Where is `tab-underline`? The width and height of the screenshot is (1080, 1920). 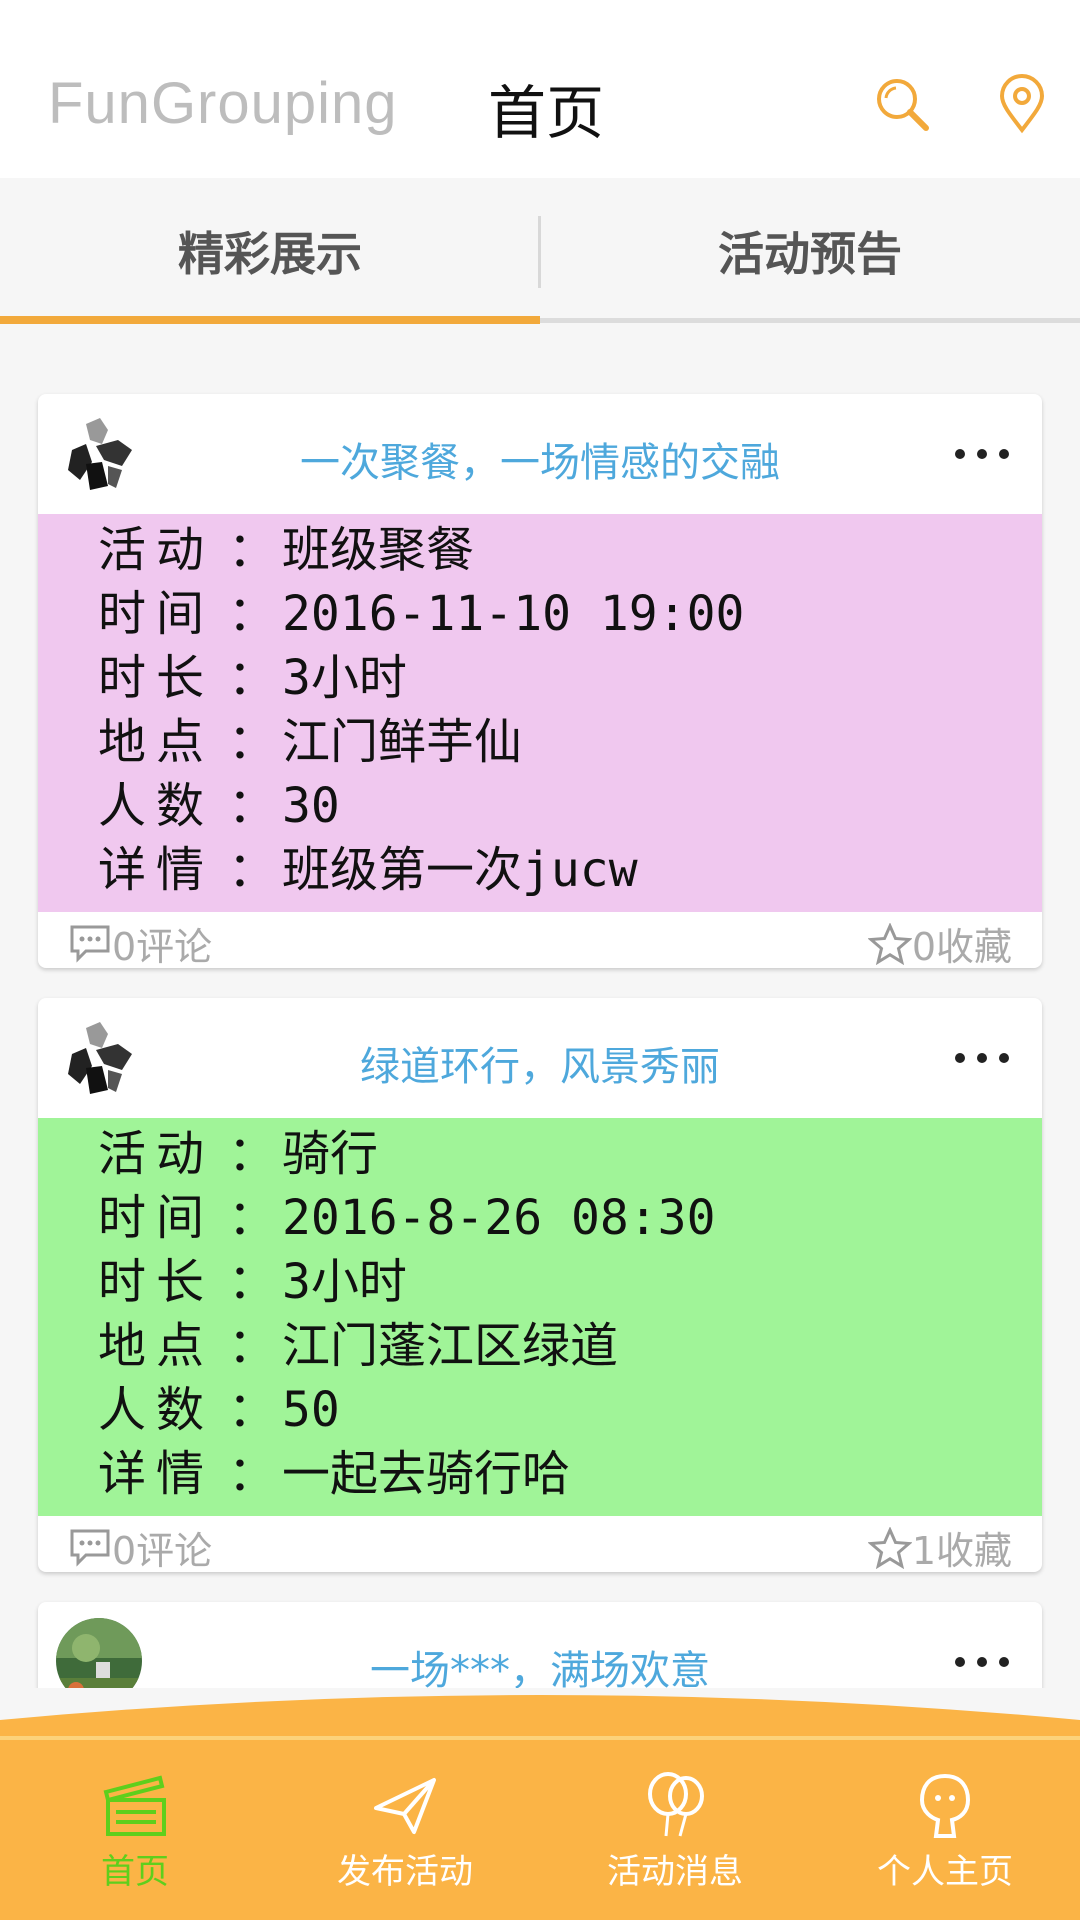 tab-underline is located at coordinates (810, 320).